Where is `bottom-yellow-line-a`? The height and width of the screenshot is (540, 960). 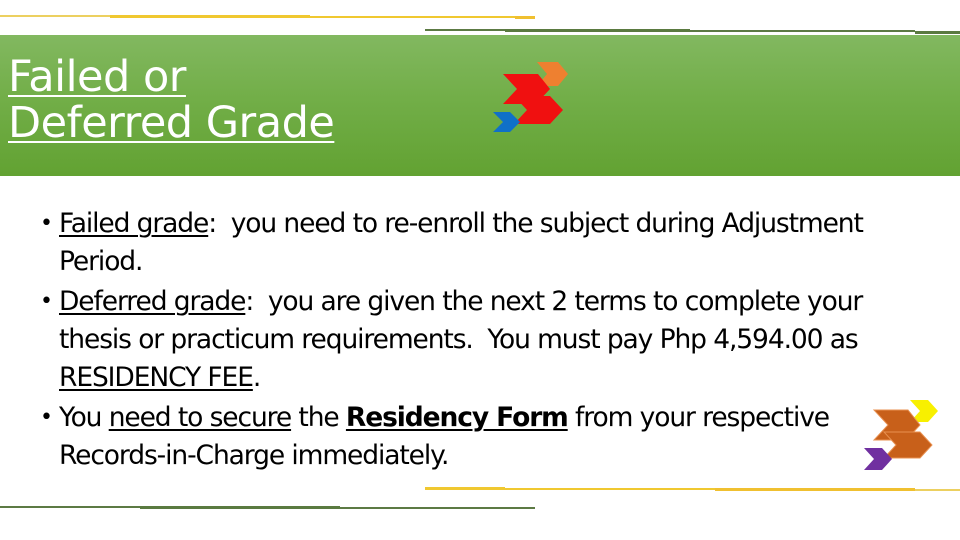
bottom-yellow-line-a is located at coordinates (465, 488).